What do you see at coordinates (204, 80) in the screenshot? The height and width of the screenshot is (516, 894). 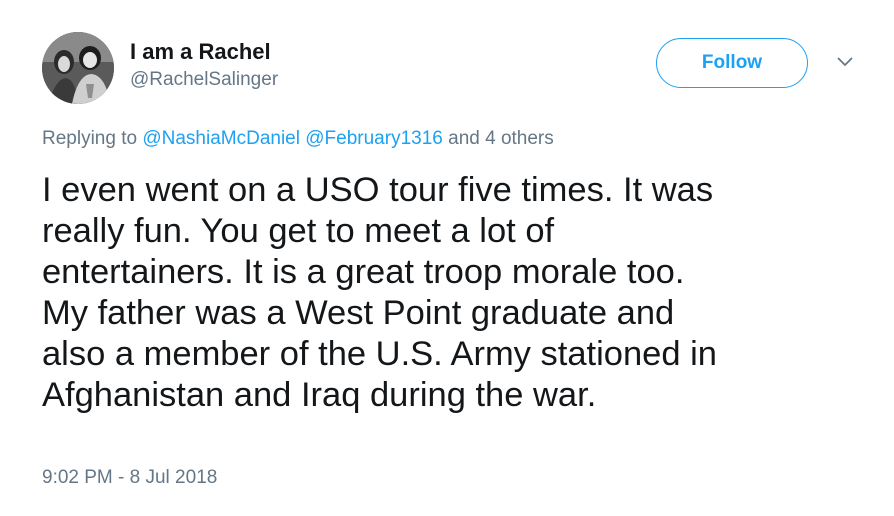 I see `author-handle: @RachelSalinger` at bounding box center [204, 80].